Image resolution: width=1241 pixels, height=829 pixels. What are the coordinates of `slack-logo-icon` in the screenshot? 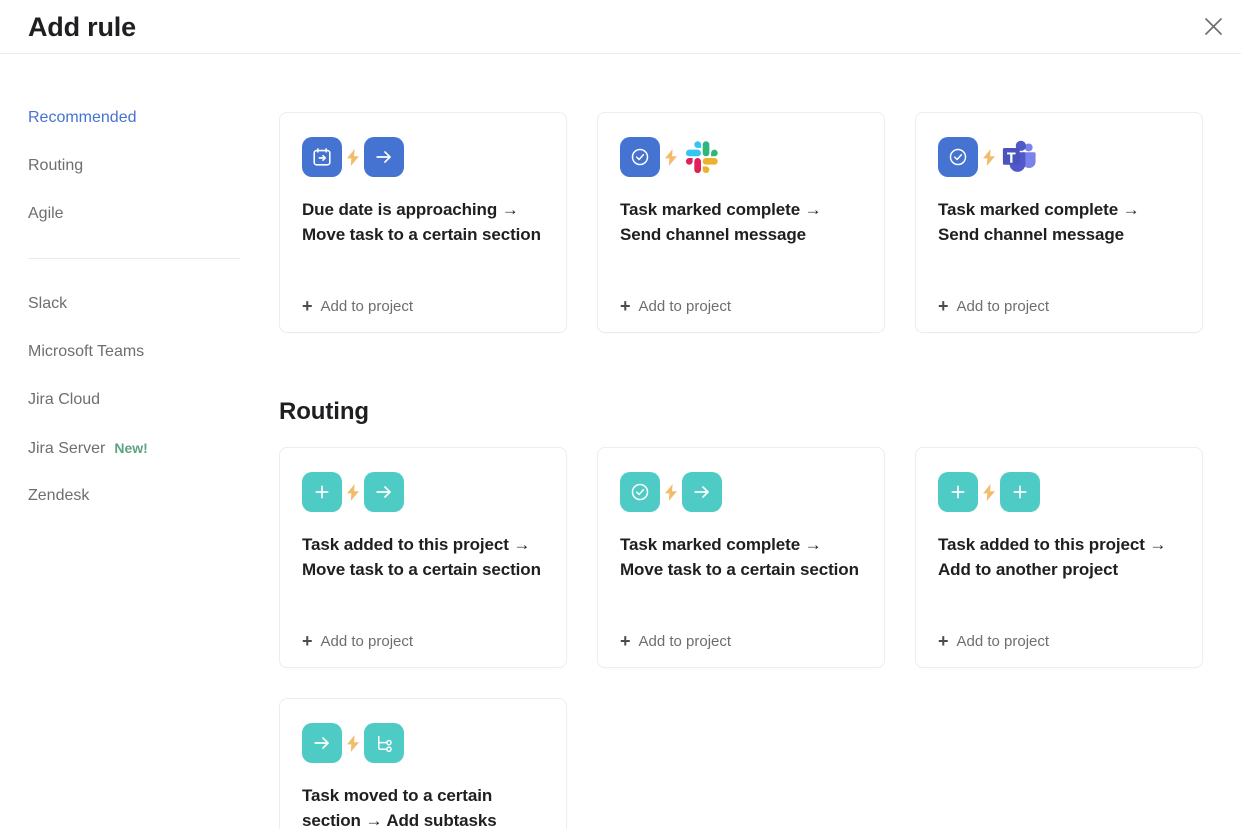 It's located at (702, 157).